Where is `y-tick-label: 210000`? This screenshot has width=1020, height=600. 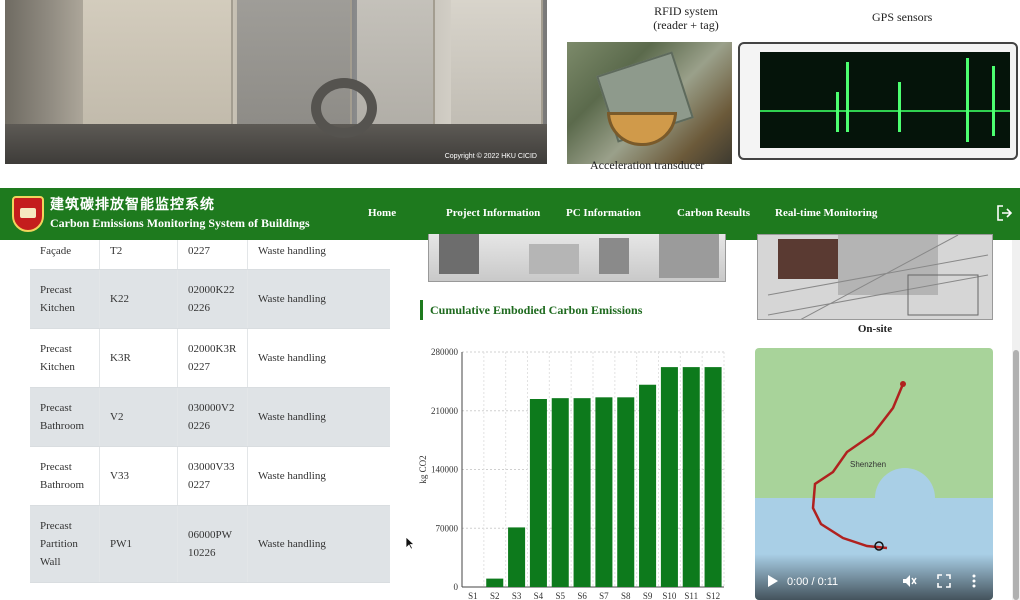
y-tick-label: 210000 is located at coordinates (445, 411).